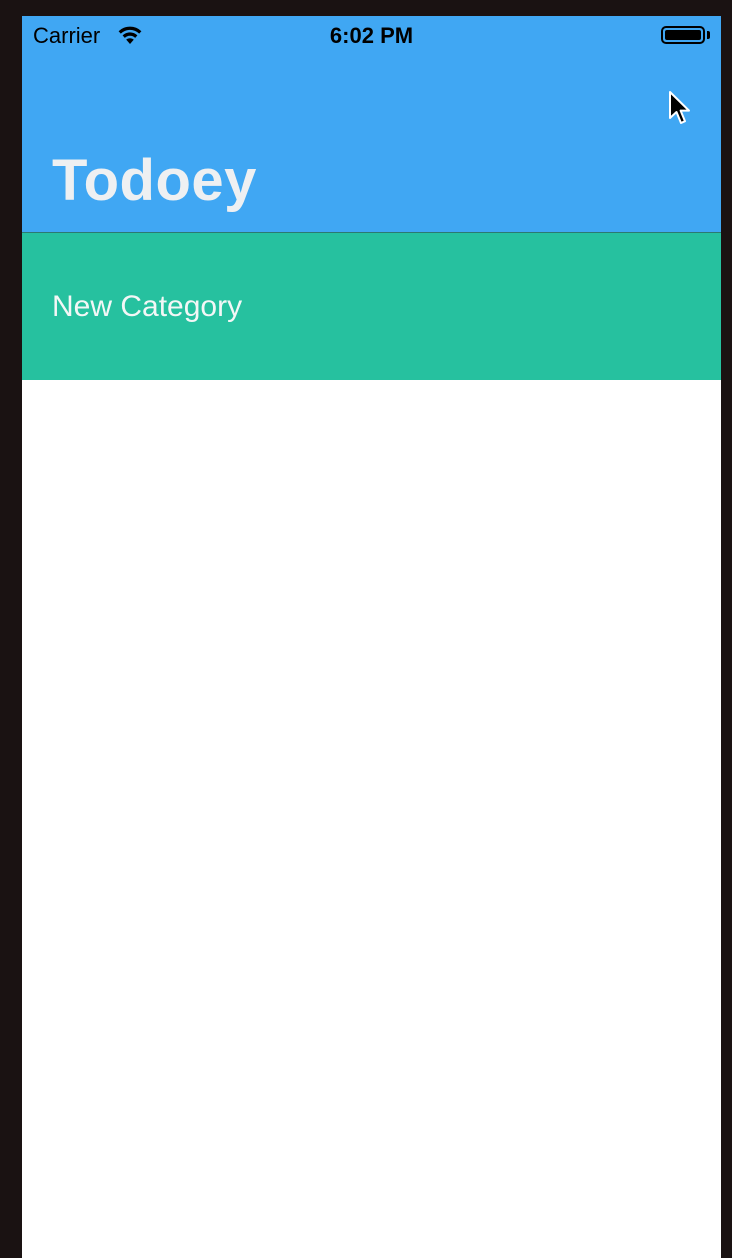 Image resolution: width=732 pixels, height=1258 pixels. I want to click on category-label: New Category, so click(147, 306).